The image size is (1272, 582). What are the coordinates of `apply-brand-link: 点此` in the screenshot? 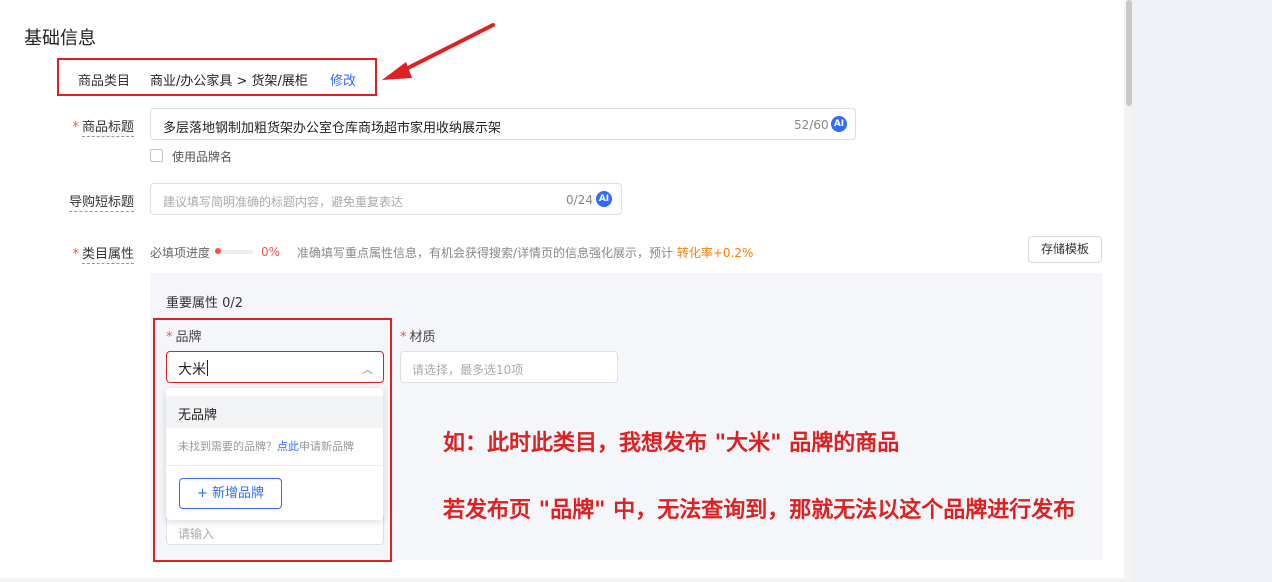 It's located at (288, 446).